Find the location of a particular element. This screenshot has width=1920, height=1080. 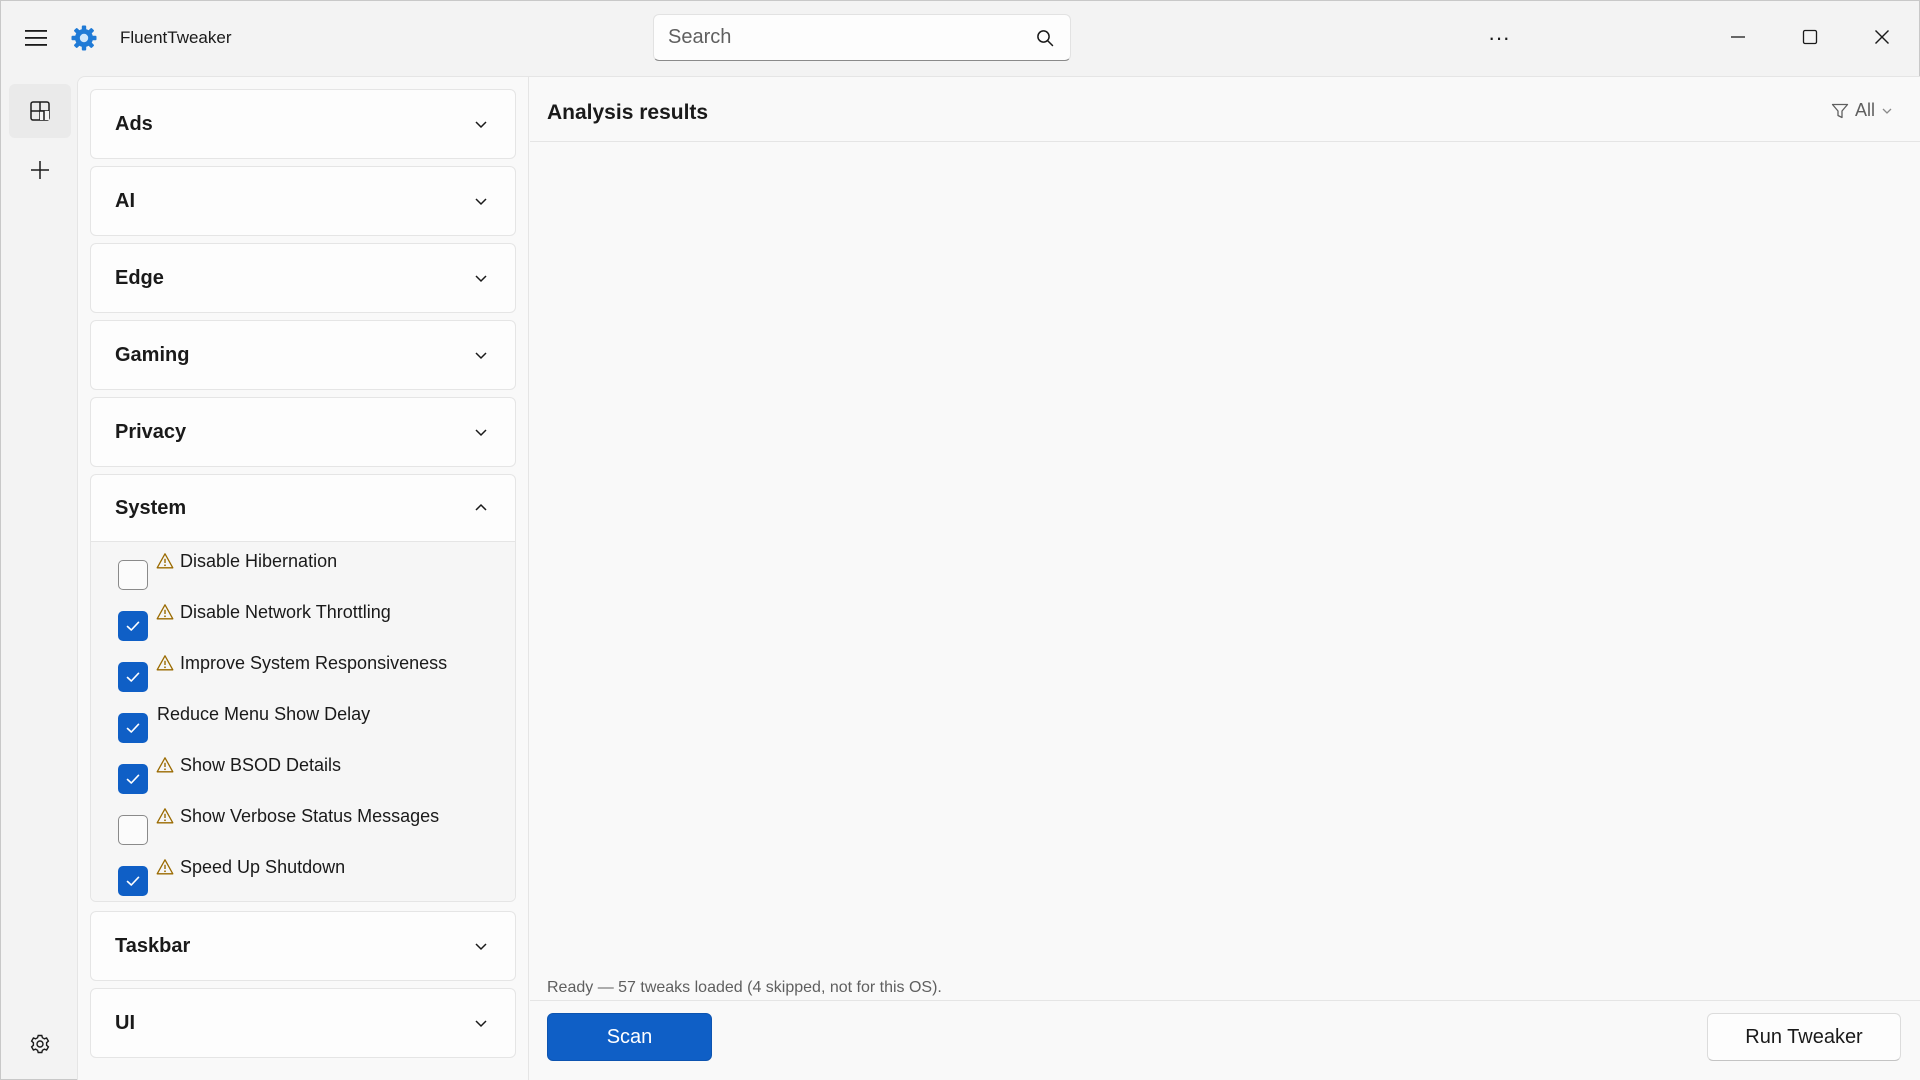

tweak-item: Disable Hibernation is located at coordinates (303, 575).